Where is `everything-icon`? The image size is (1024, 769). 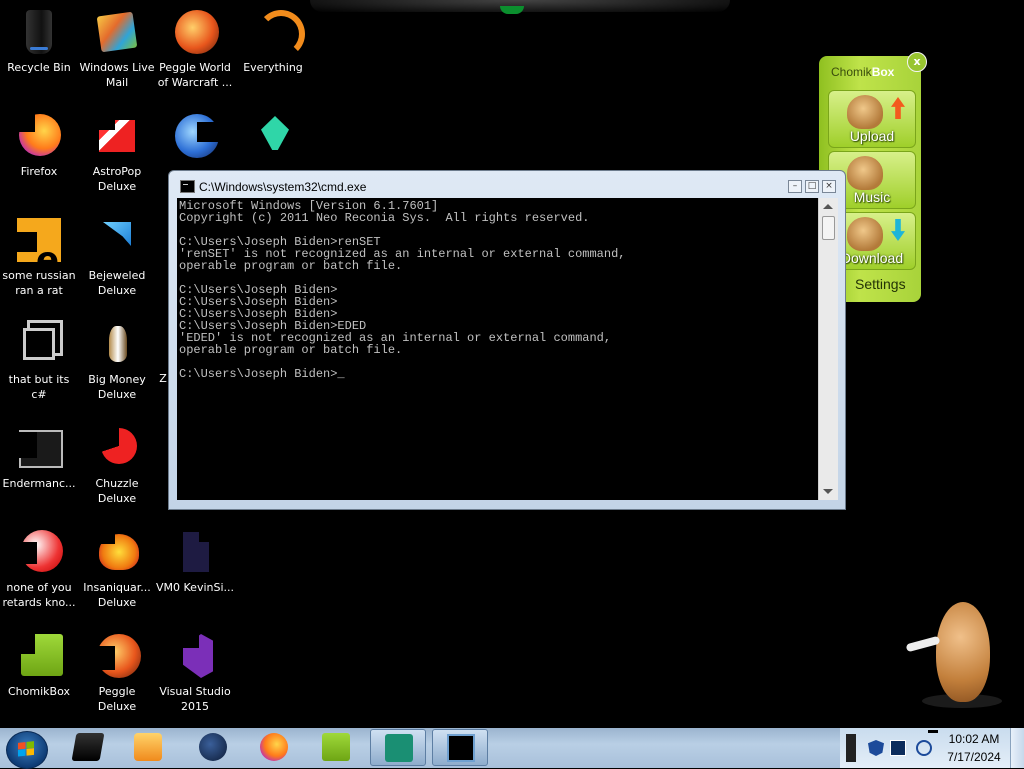
everything-icon is located at coordinates (277, 33).